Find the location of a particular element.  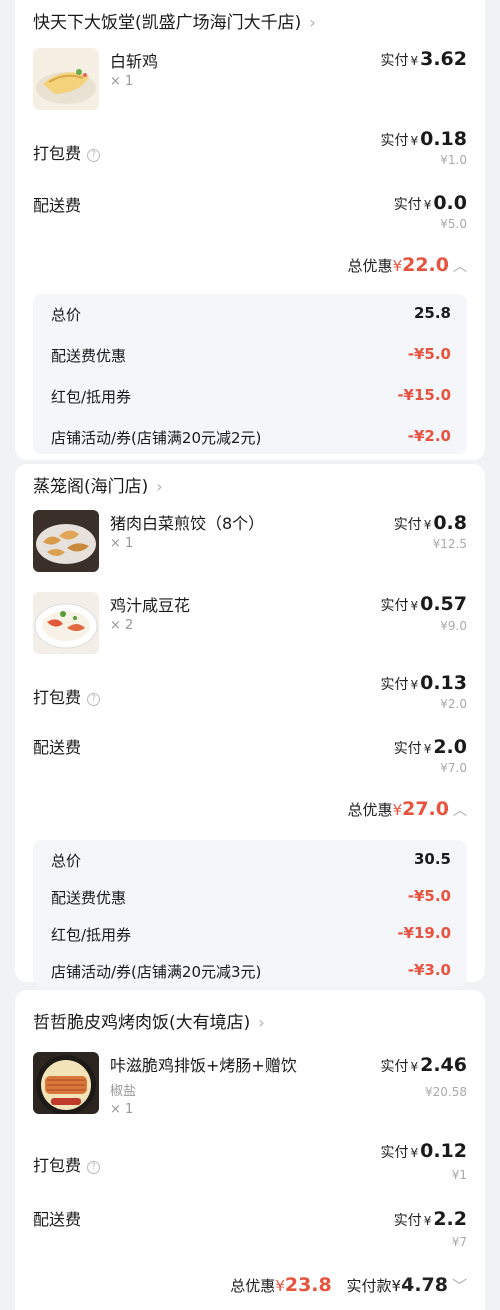

item-name: 鸡汁咸豆花 is located at coordinates (150, 605).